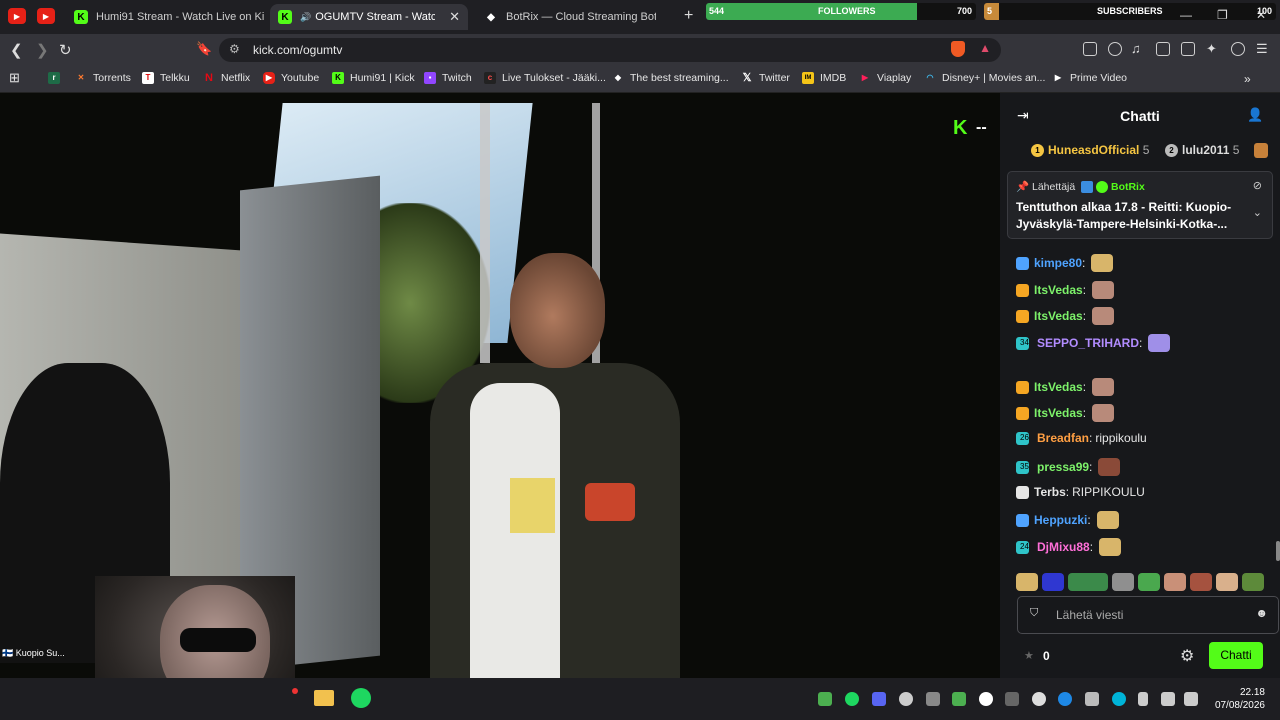  Describe the element at coordinates (1257, 212) in the screenshot. I see `expand-pin-icon: ⌄` at that location.